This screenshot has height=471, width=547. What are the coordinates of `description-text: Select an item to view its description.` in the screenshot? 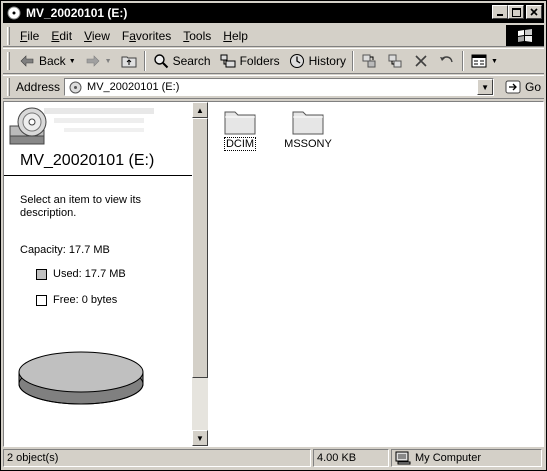 It's located at (81, 206).